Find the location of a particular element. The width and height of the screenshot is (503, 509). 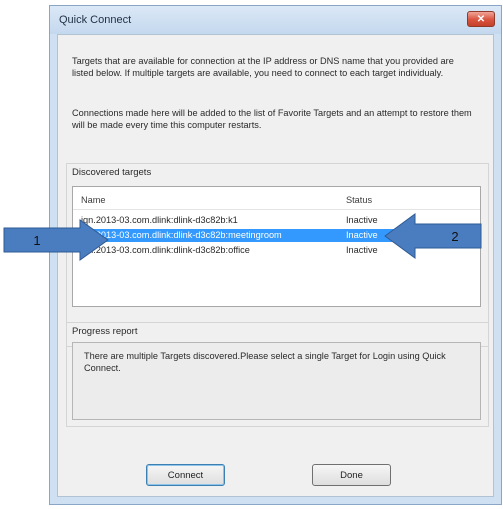

callout-label-2: 2 is located at coordinates (455, 236).